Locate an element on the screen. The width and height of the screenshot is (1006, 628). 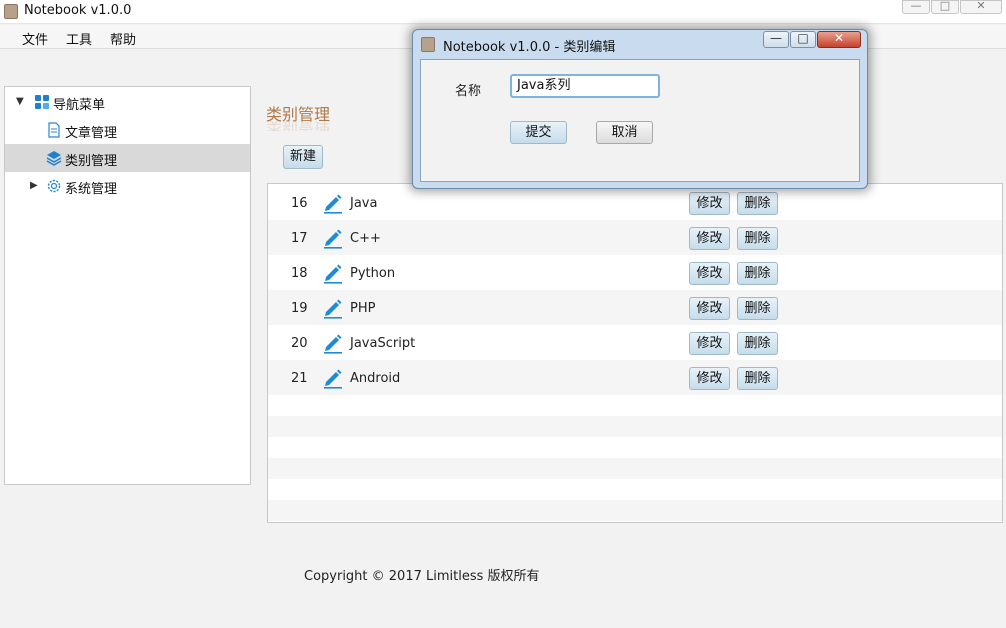
sidebar-item-articles: 文章管理 is located at coordinates (127, 130).